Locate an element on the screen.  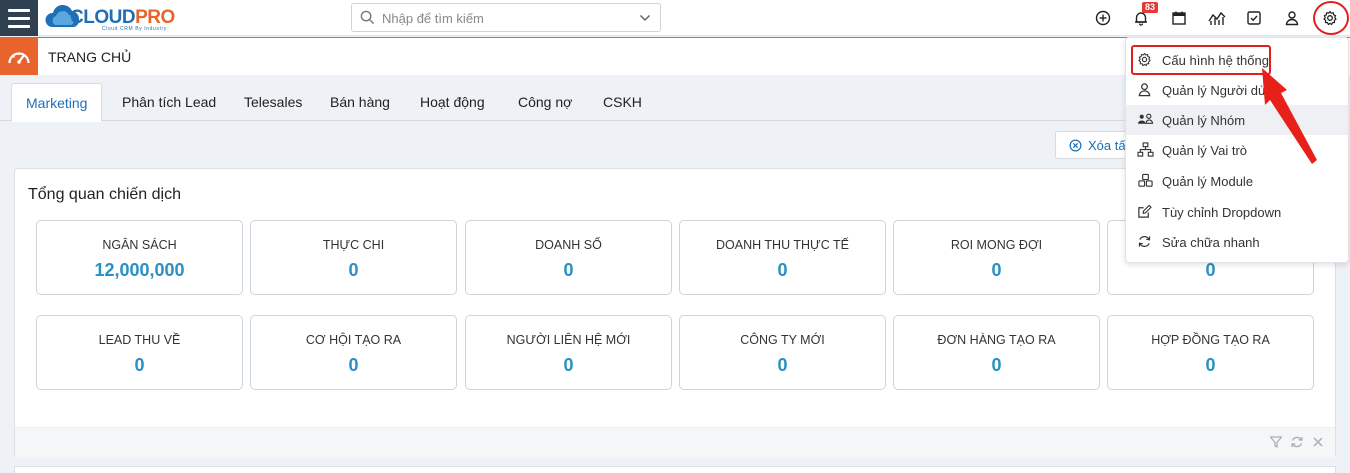
dashboard-icon-box is located at coordinates (19, 56).